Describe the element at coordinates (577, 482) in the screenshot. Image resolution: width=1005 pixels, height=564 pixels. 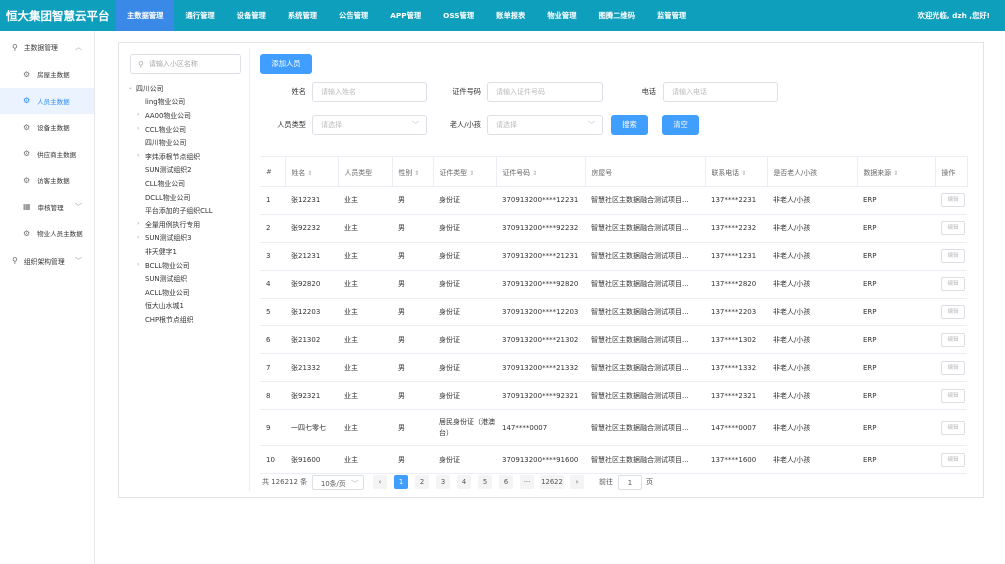
I see `next-page-button: ›` at that location.